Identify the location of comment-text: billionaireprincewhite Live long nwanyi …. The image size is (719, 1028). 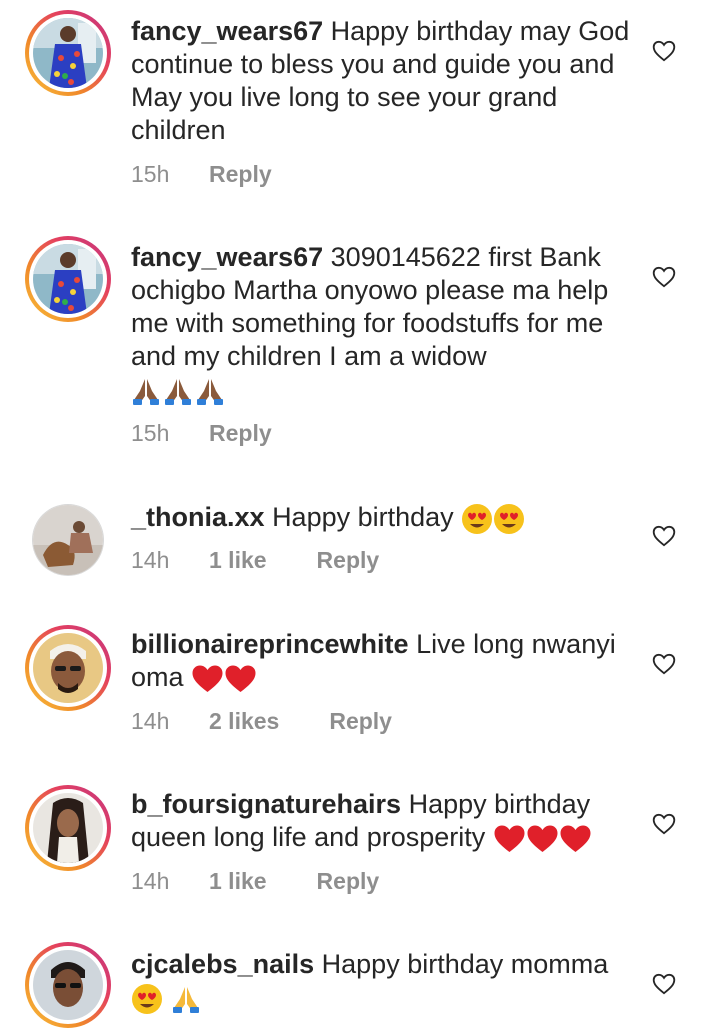
(381, 661).